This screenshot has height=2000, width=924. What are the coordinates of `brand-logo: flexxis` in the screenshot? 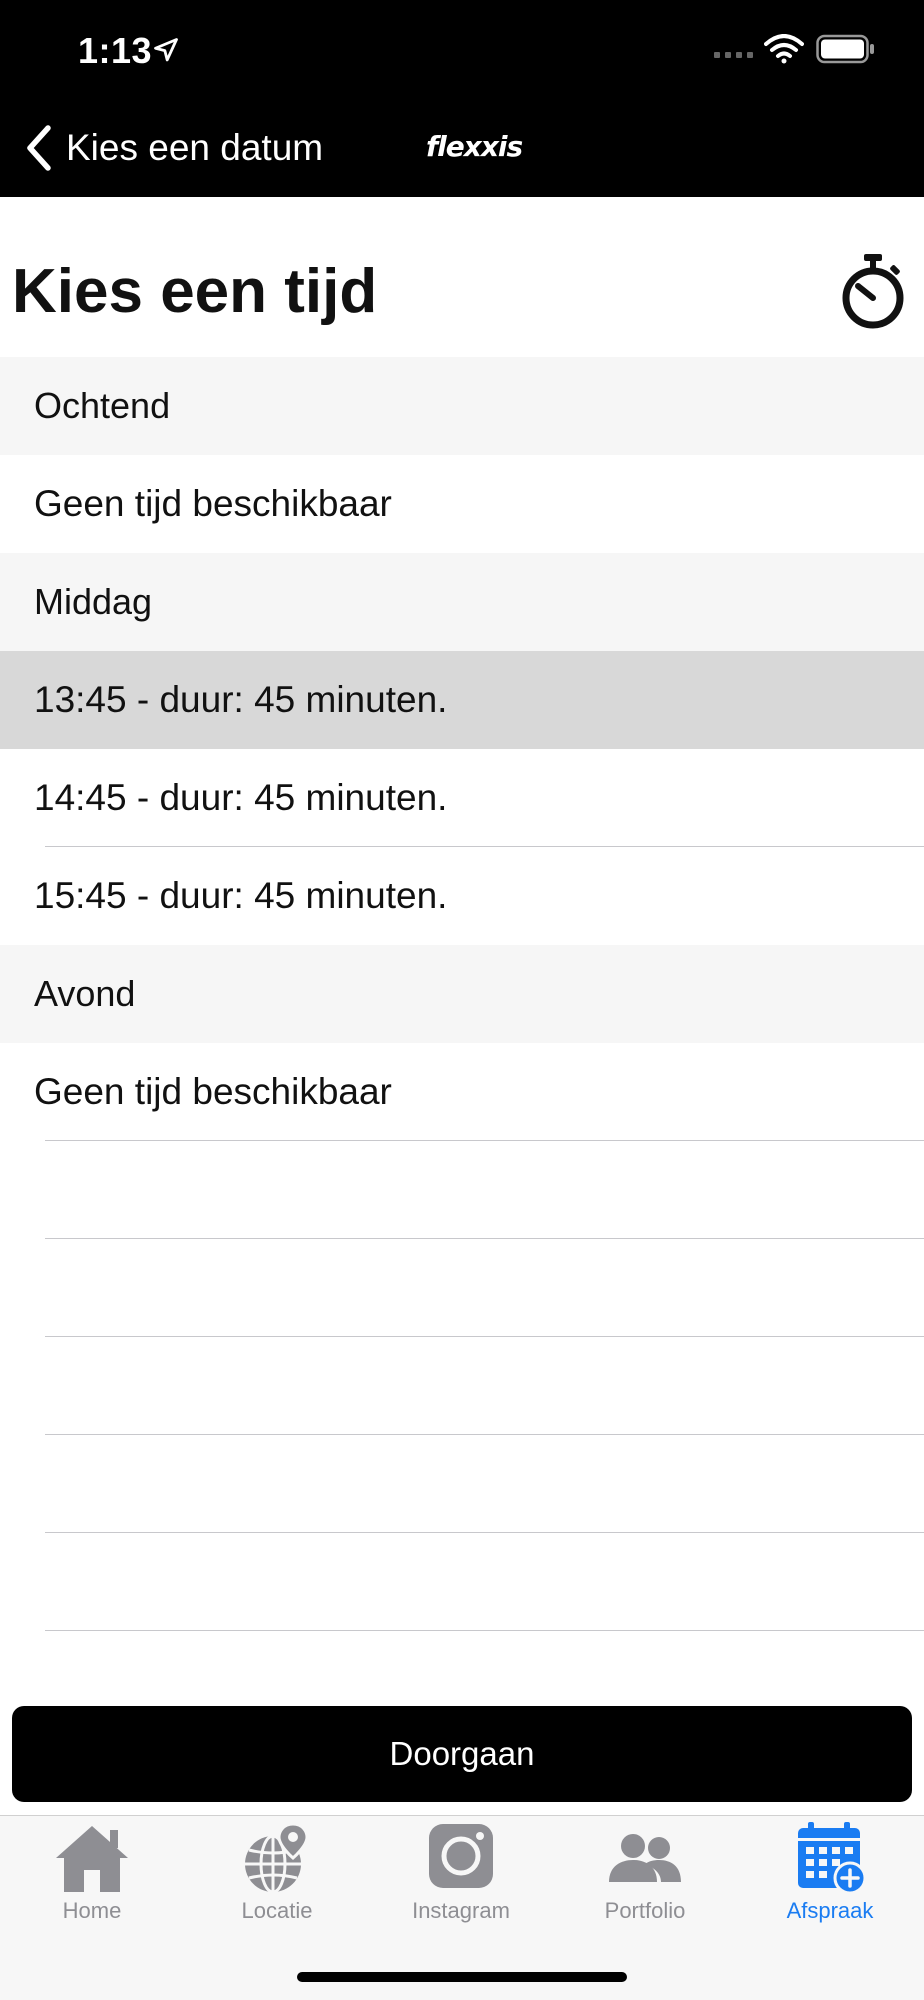 It's located at (474, 146).